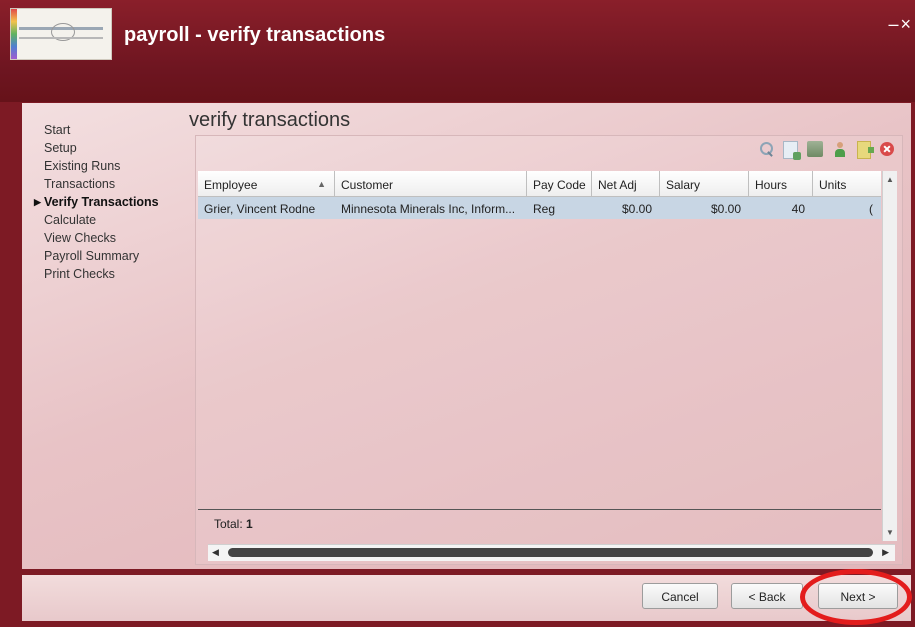 This screenshot has width=915, height=627. Describe the element at coordinates (826, 152) in the screenshot. I see `grid-toolbar` at that location.